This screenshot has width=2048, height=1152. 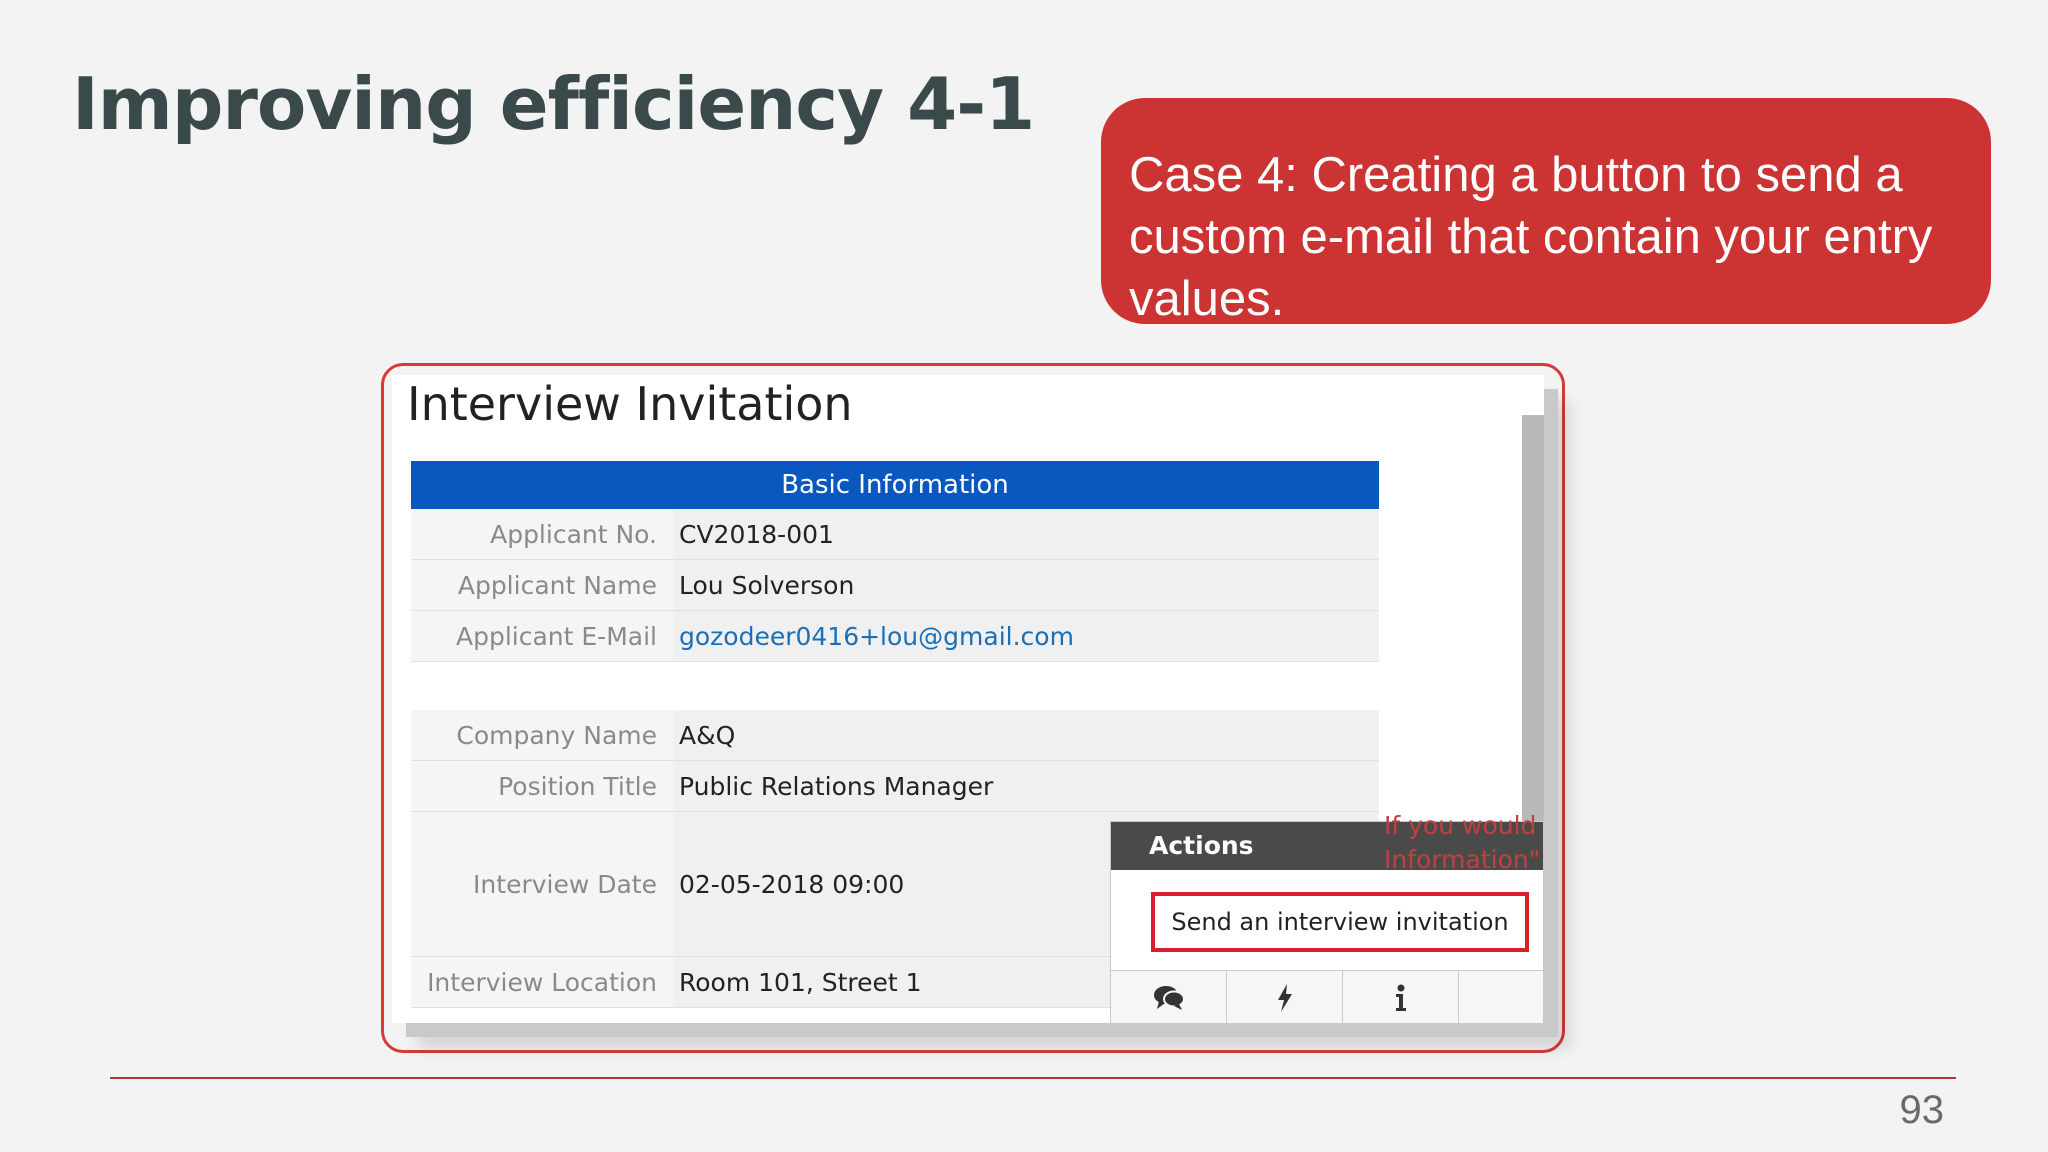 What do you see at coordinates (542, 585) in the screenshot?
I see `field-label: Applicant Name` at bounding box center [542, 585].